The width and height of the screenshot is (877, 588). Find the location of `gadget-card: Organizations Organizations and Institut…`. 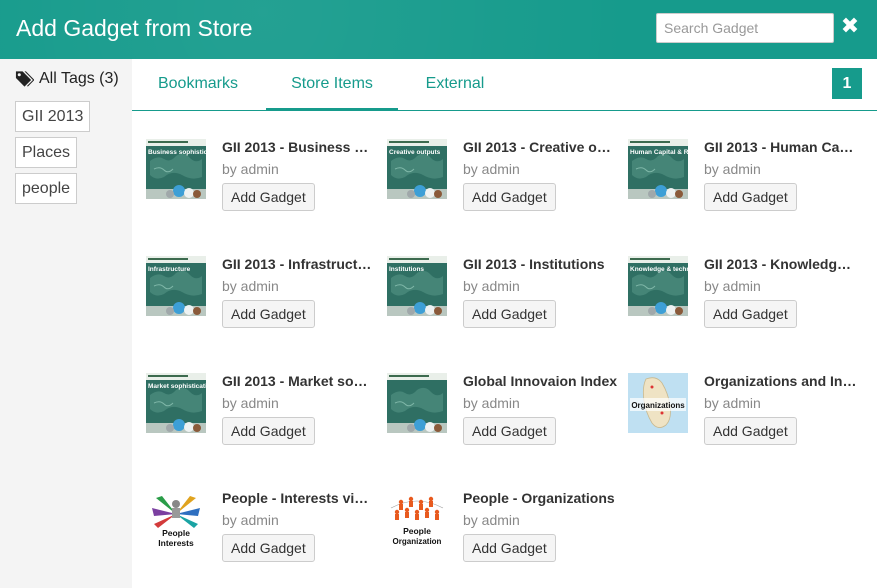

gadget-card: Organizations Organizations and Institut… is located at coordinates (743, 418).